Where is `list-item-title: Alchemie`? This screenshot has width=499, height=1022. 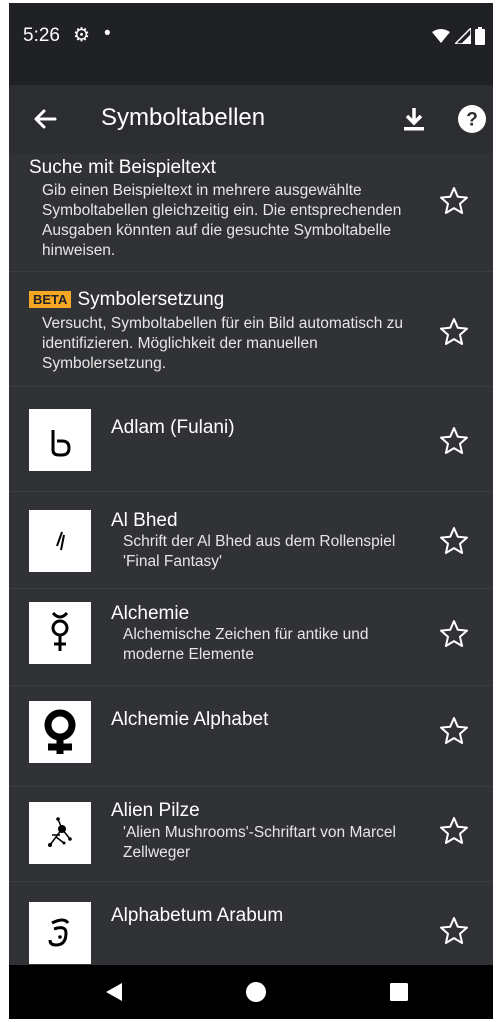 list-item-title: Alchemie is located at coordinates (150, 613).